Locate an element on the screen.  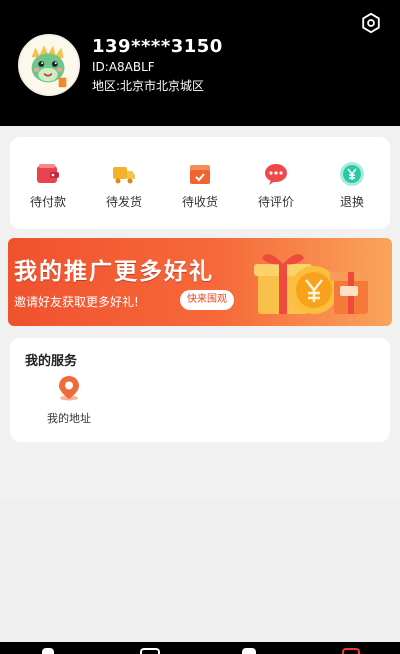
order-item-pending-payment: 待付款 is located at coordinates (48, 183).